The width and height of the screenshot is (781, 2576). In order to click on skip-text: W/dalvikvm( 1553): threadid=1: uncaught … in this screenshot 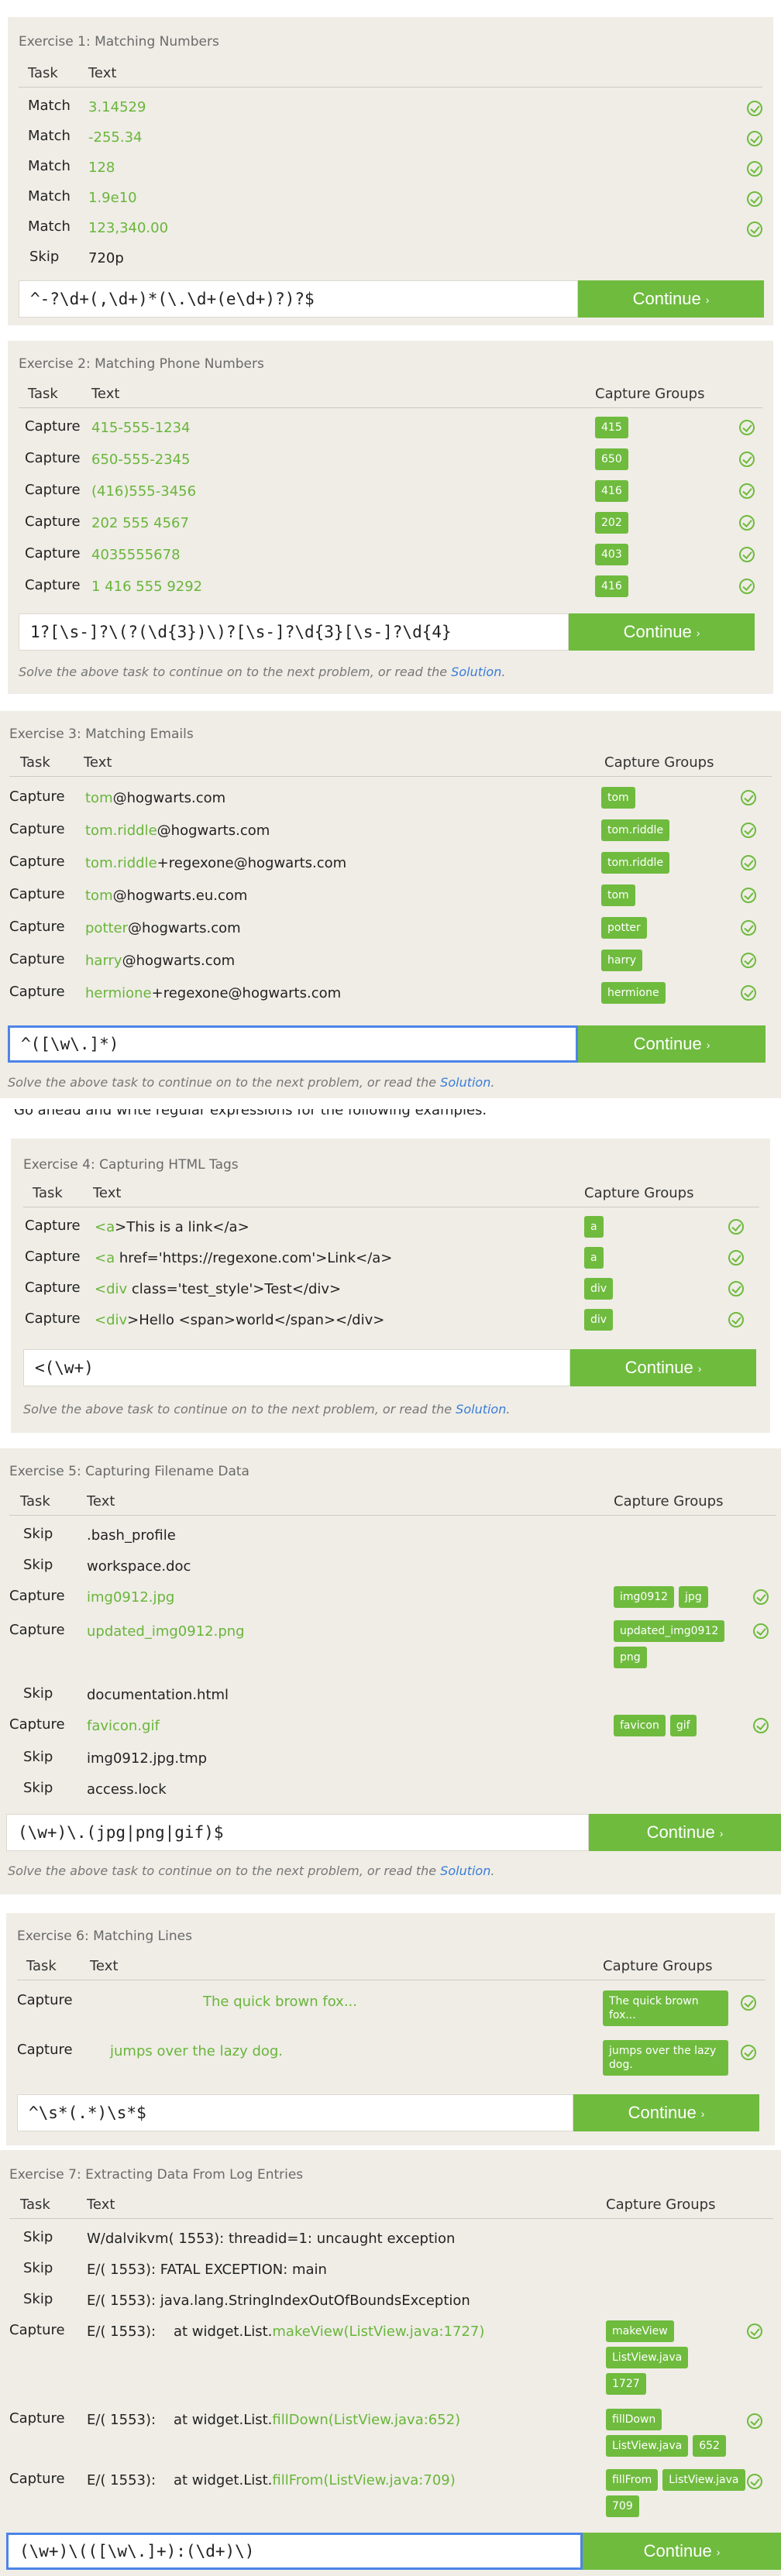, I will do `click(271, 2239)`.